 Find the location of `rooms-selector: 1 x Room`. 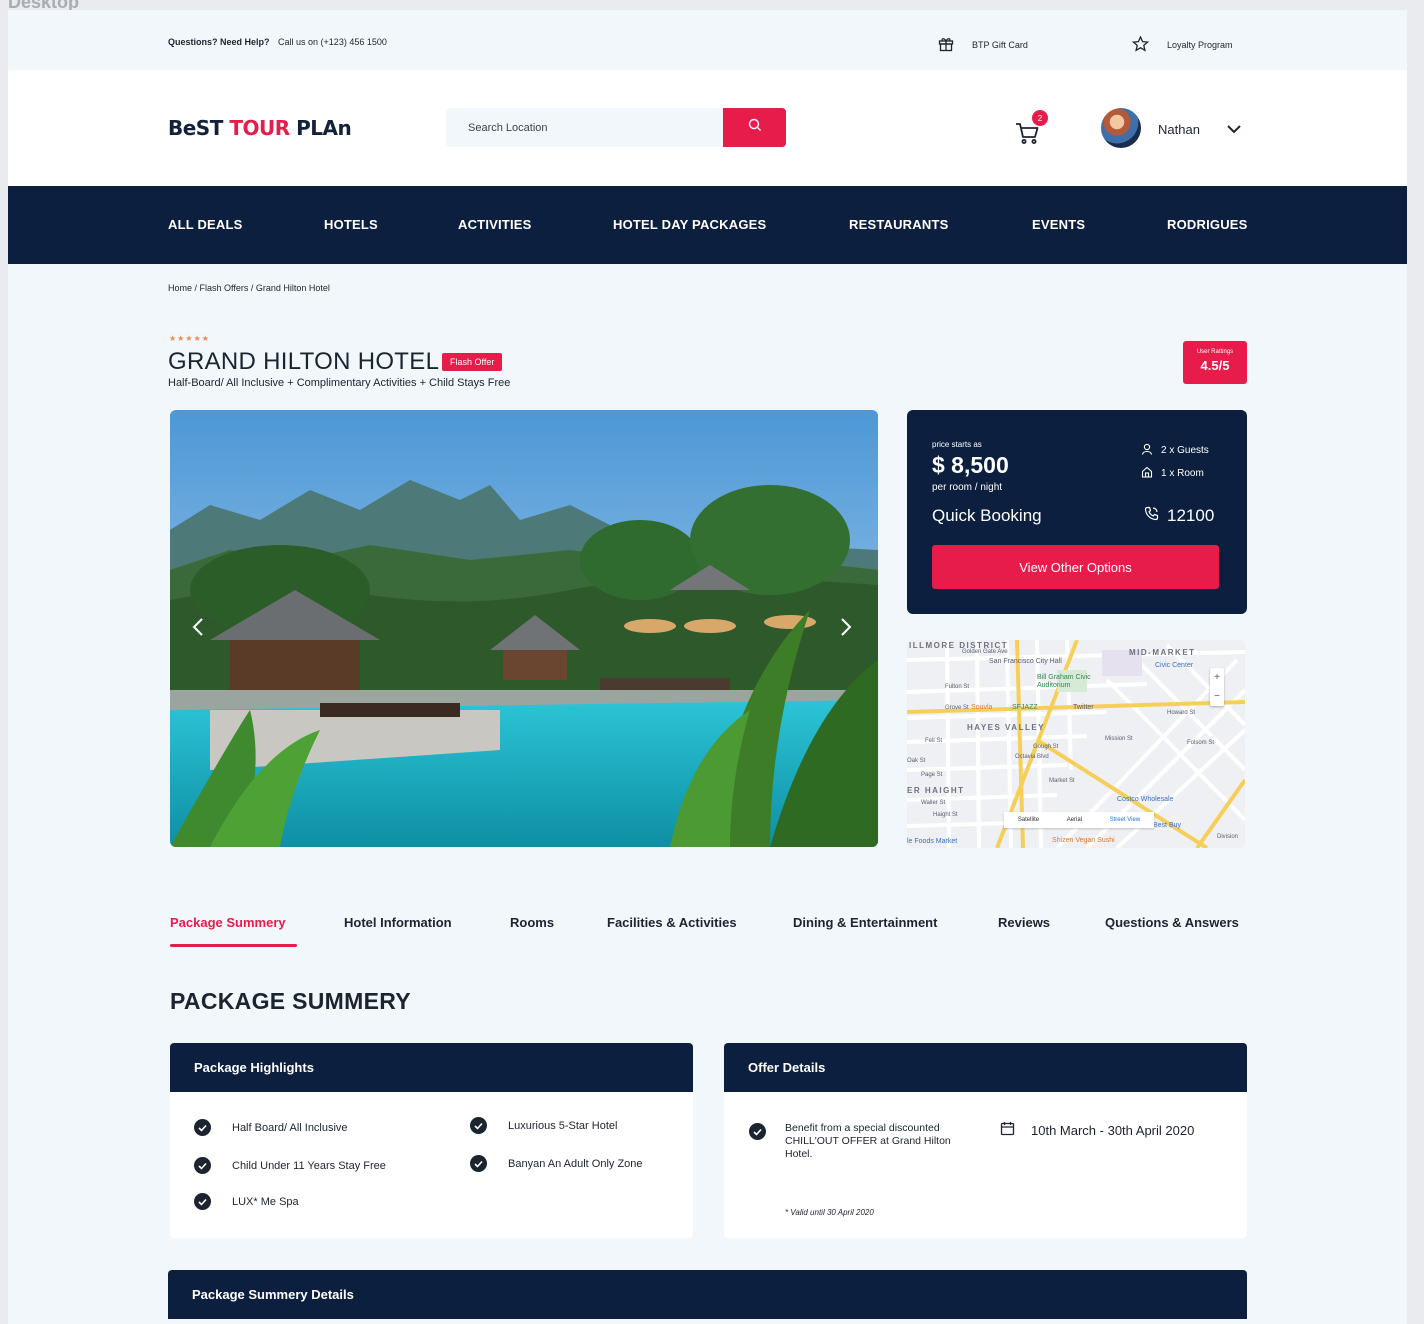

rooms-selector: 1 x Room is located at coordinates (1172, 473).